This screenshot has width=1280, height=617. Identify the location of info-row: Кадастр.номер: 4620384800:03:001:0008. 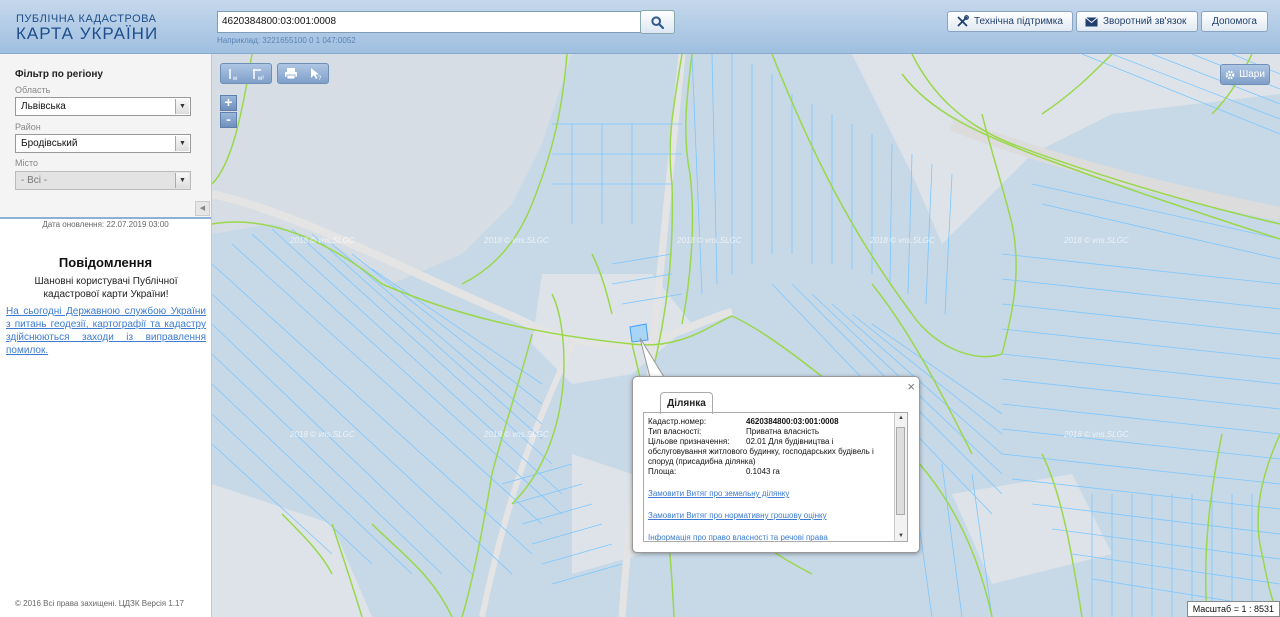
(768, 422).